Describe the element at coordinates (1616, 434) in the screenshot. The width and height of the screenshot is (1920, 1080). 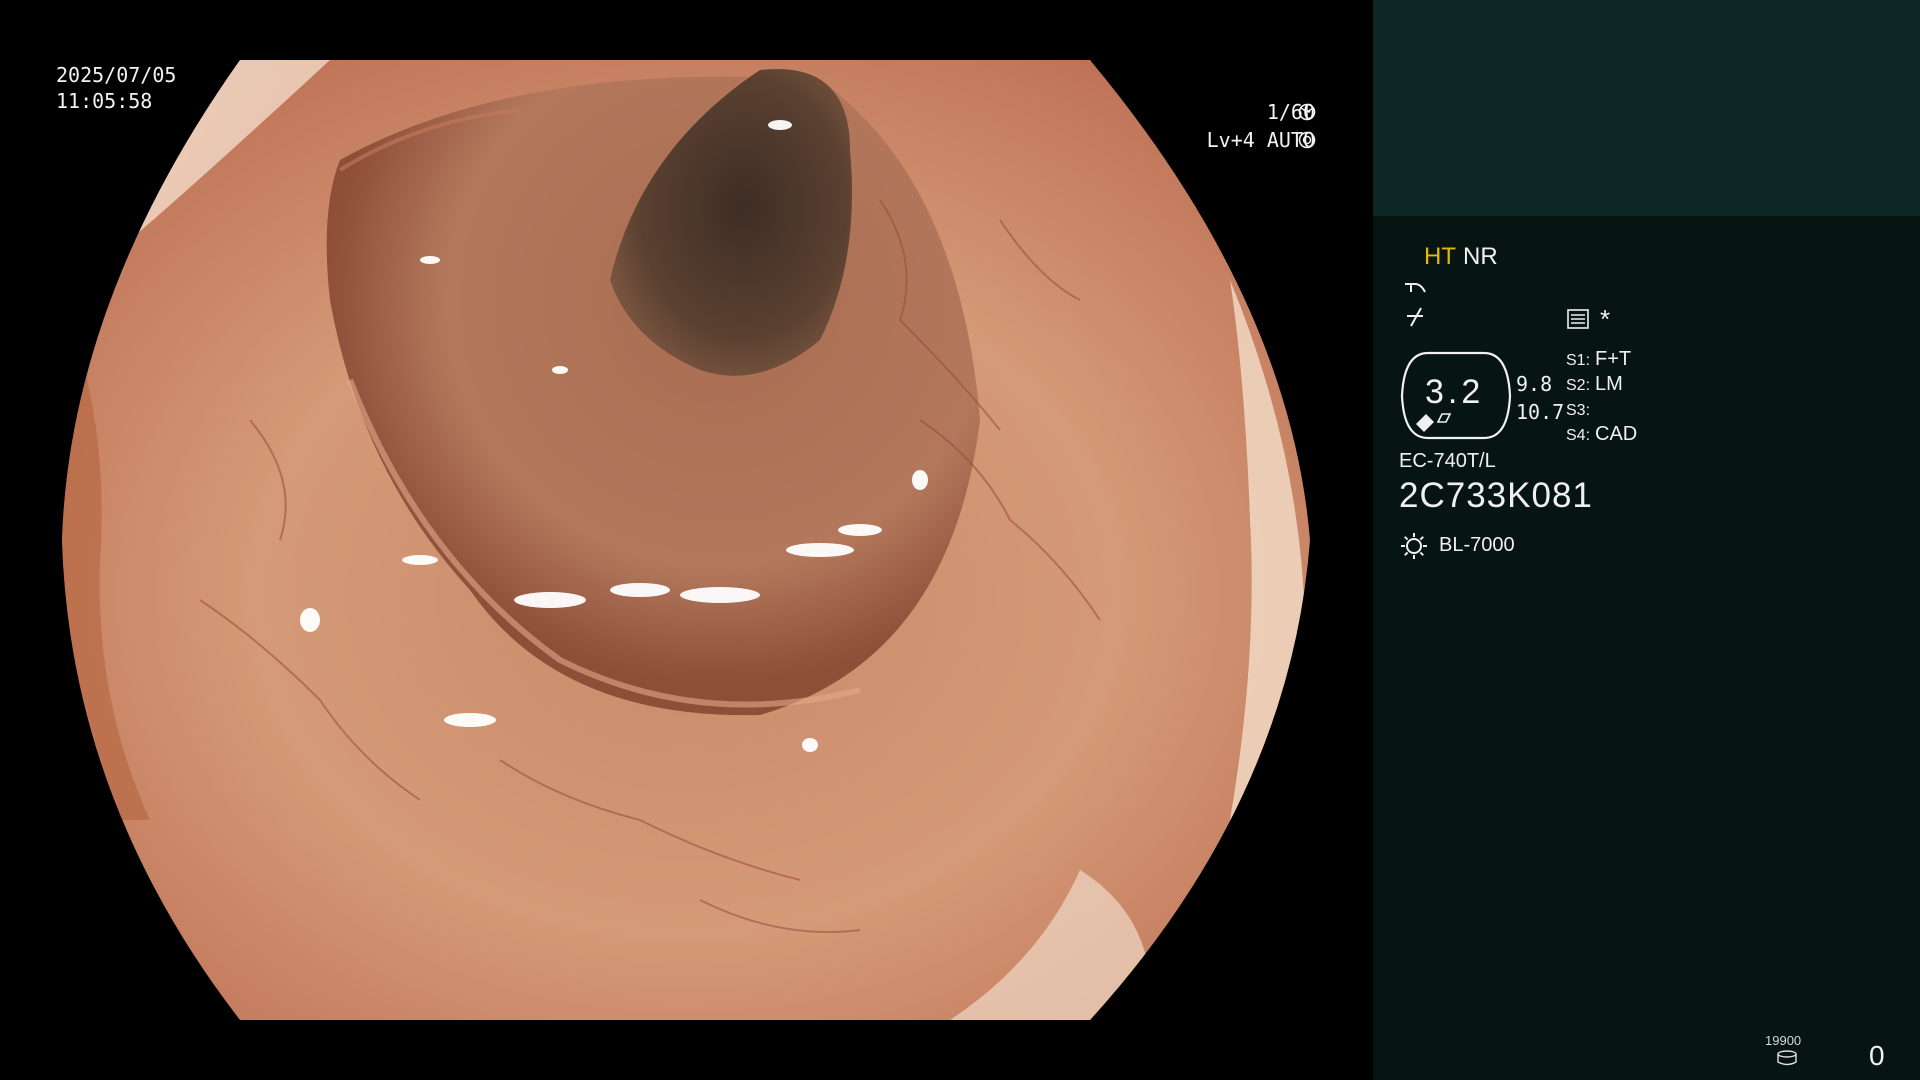
I see `s4-value: CAD` at that location.